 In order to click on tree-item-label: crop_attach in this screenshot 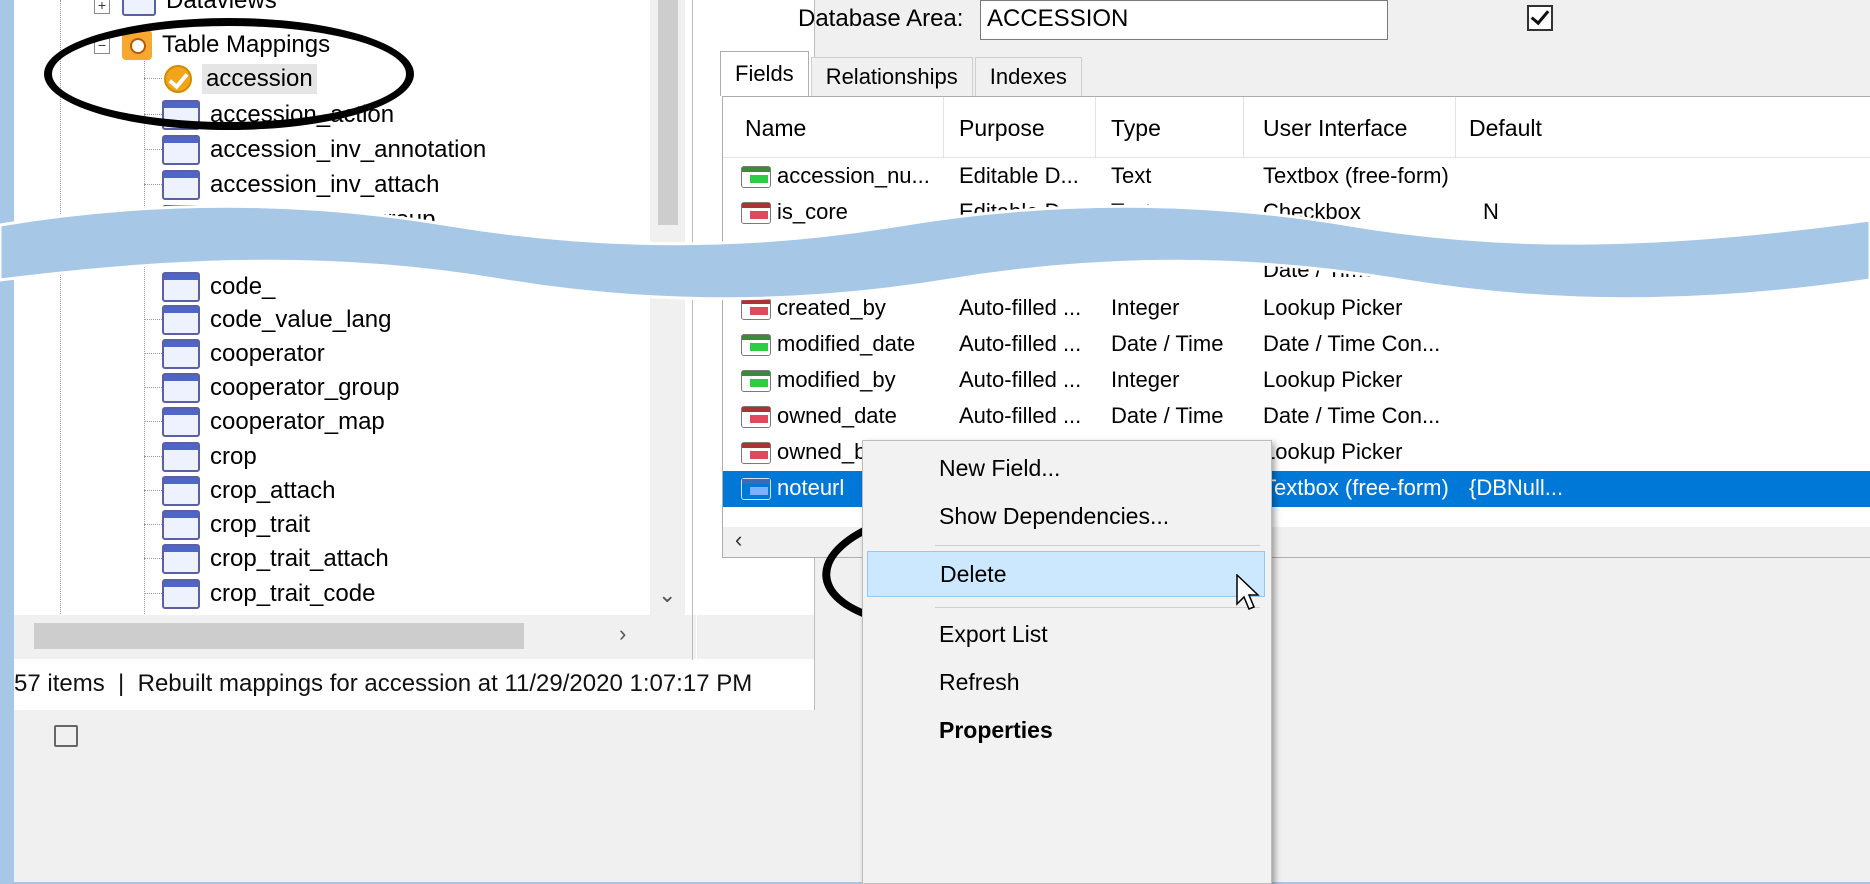, I will do `click(273, 490)`.